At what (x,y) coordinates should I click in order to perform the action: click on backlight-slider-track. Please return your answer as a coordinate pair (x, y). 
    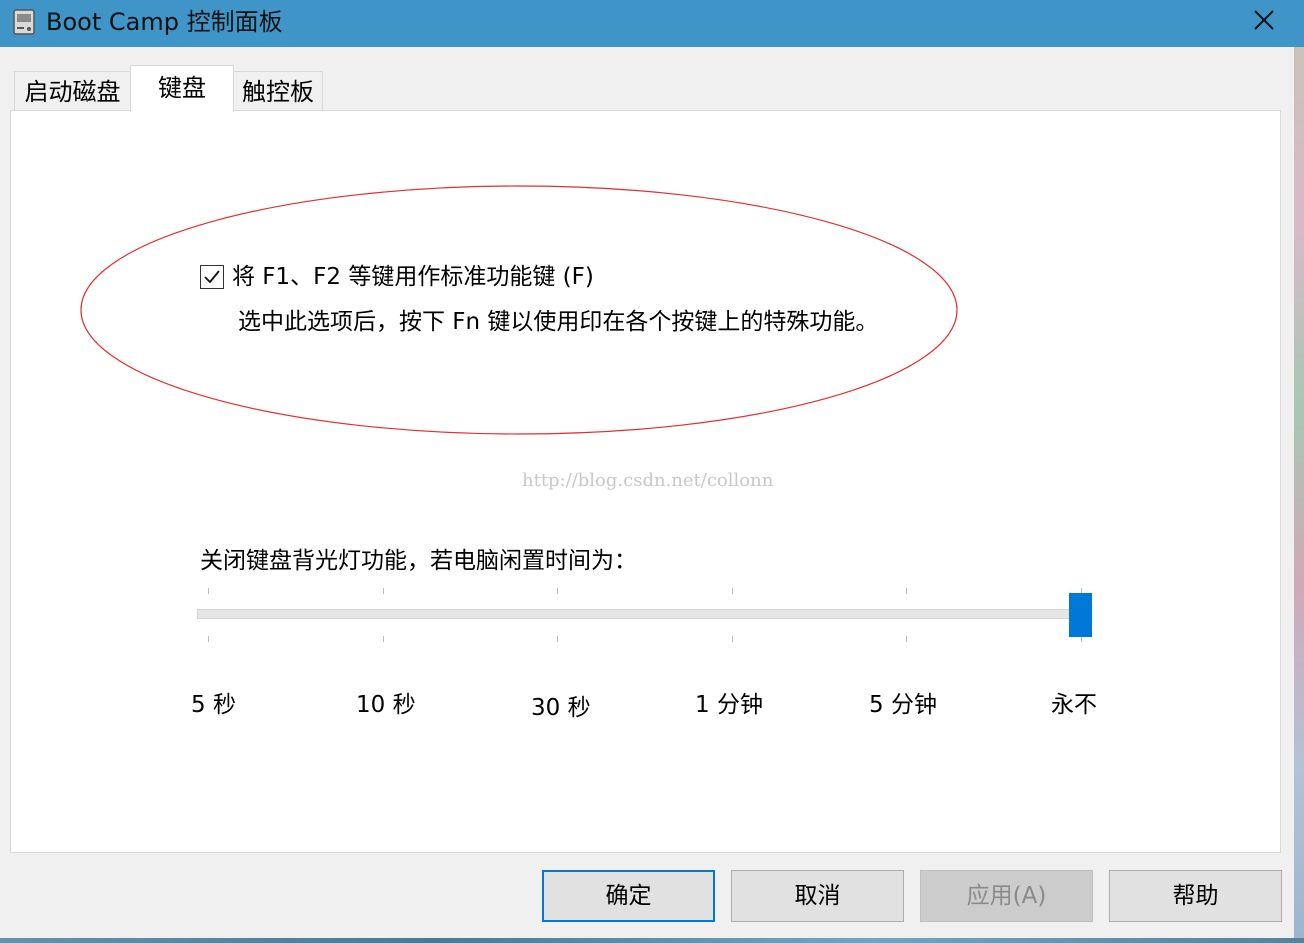
    Looking at the image, I should click on (644, 614).